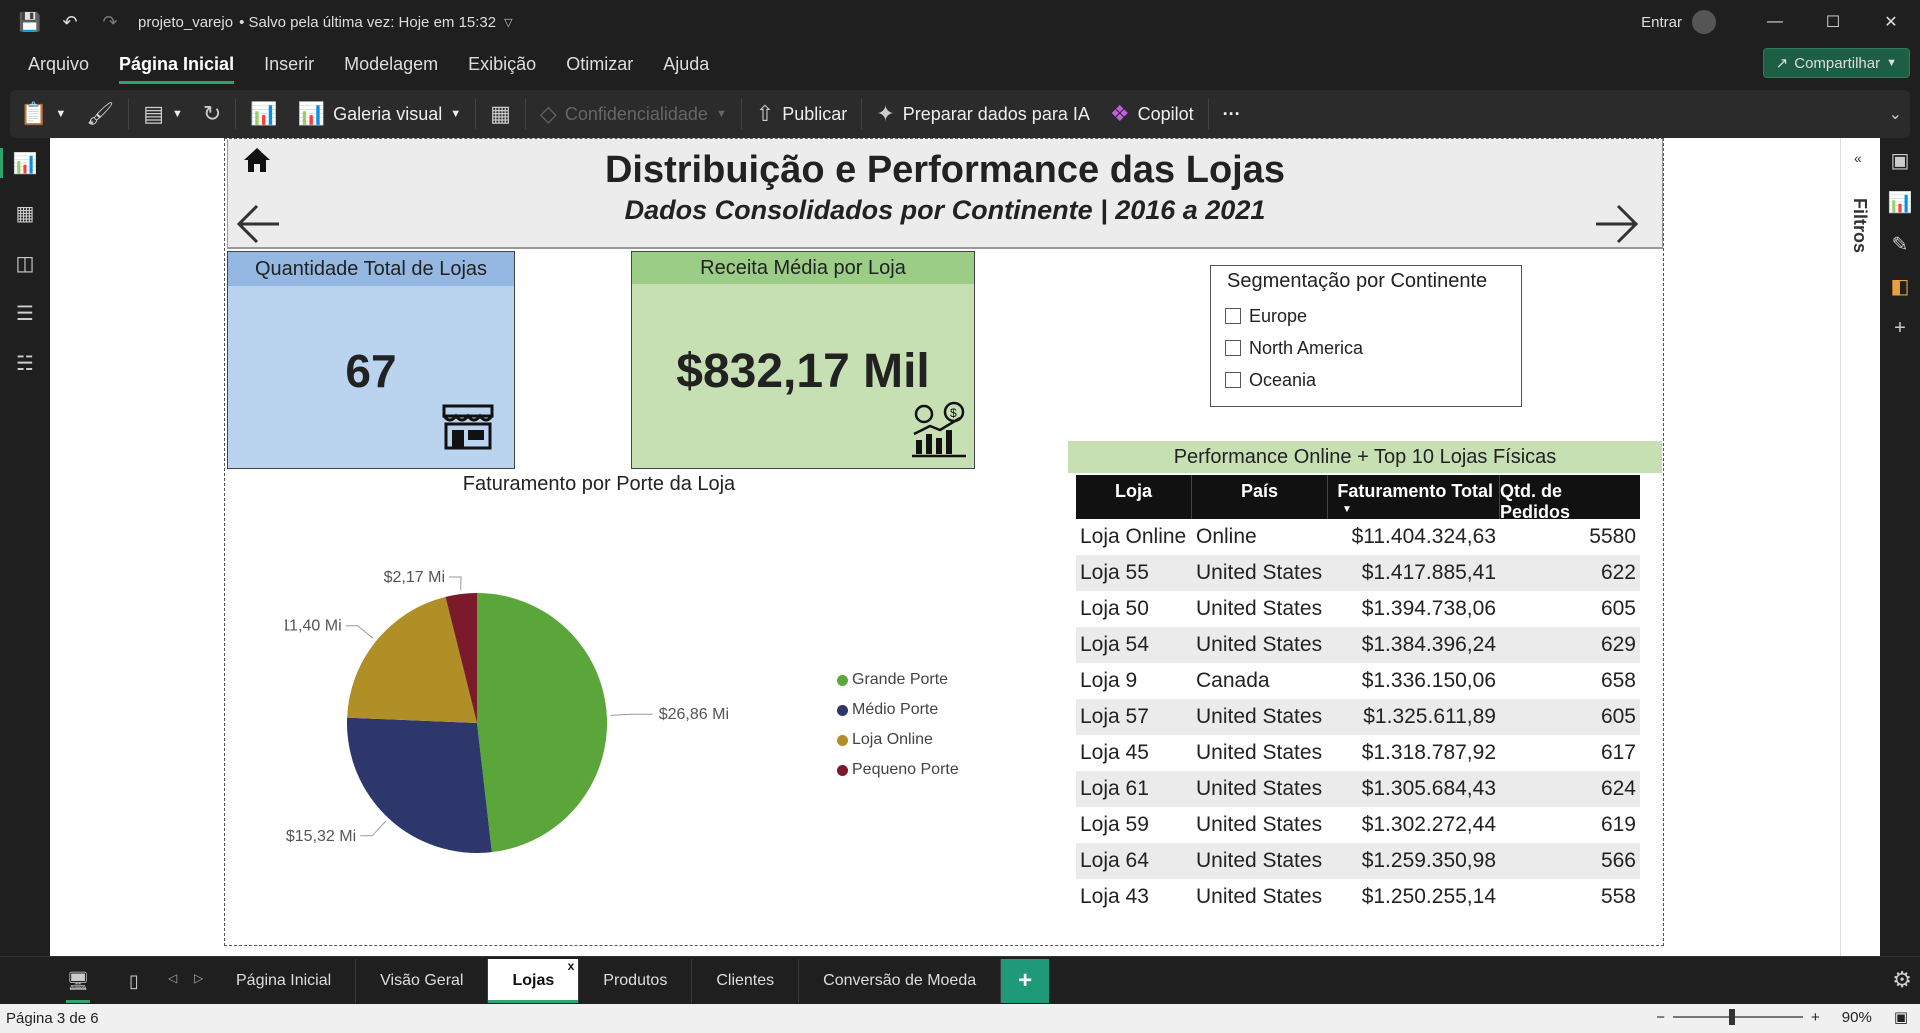  Describe the element at coordinates (78, 984) in the screenshot. I see `desktop-layout-icon: 🖥` at that location.